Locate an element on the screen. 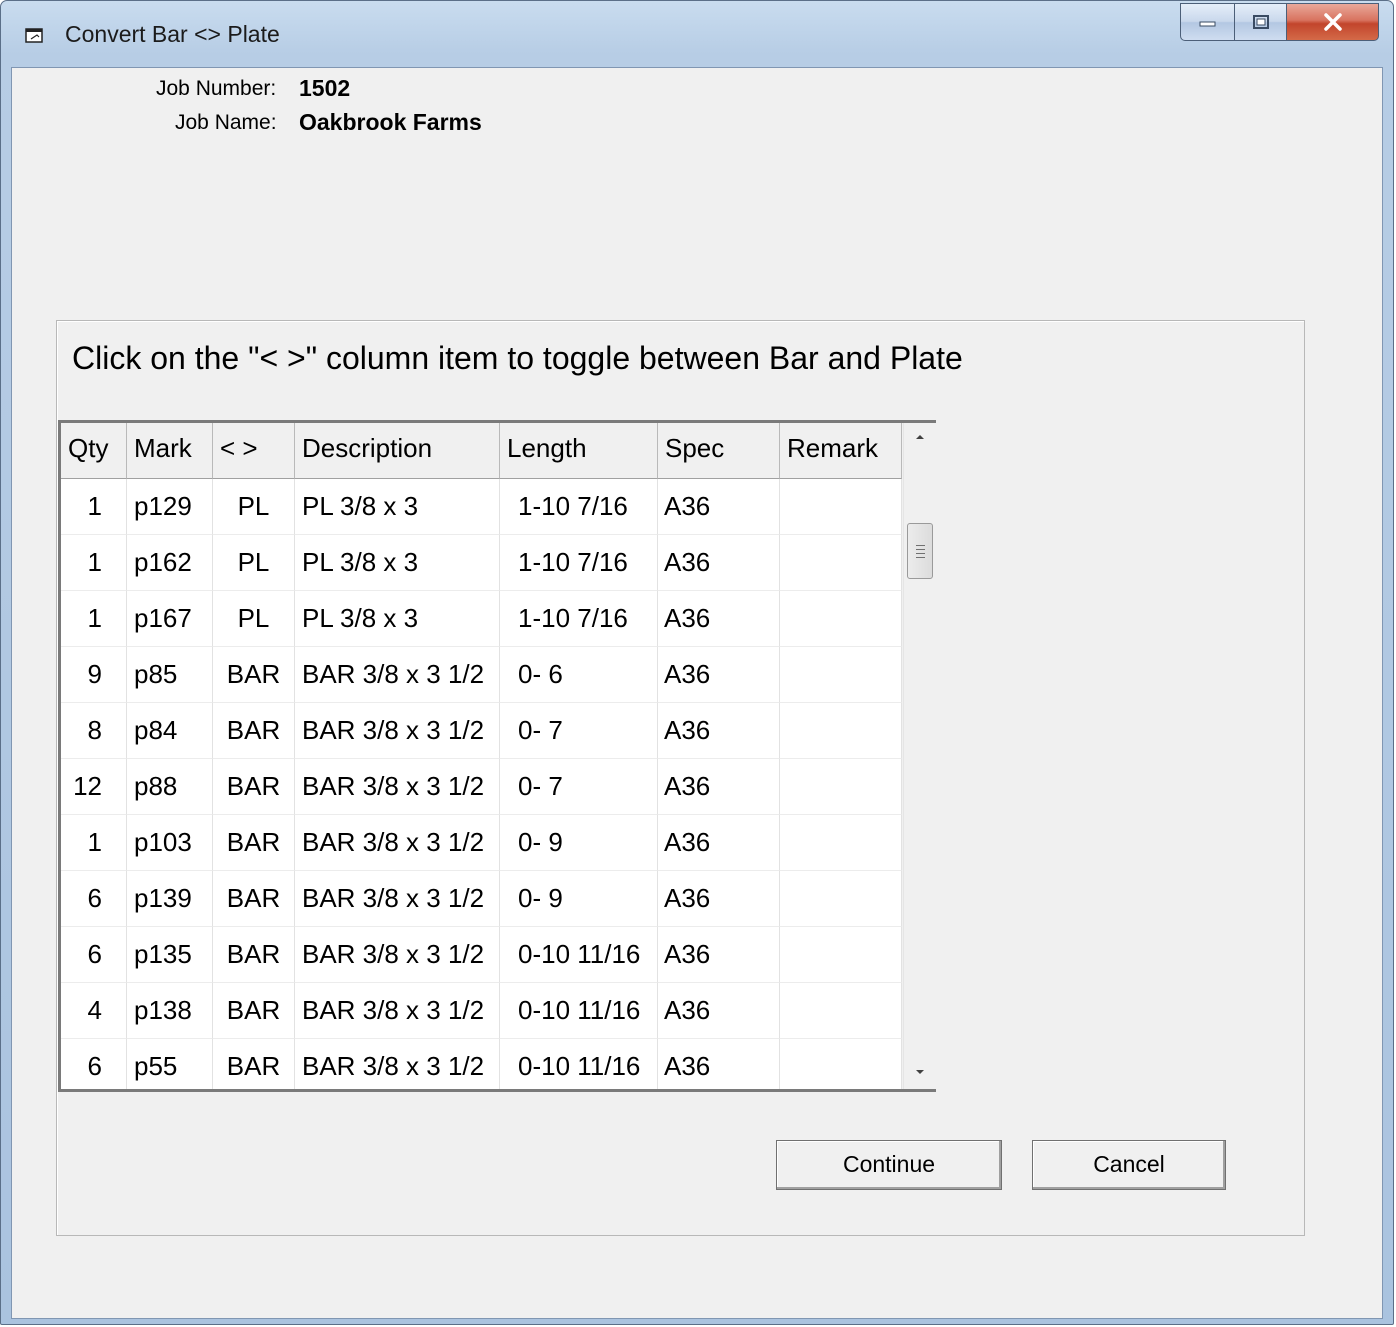 The image size is (1396, 1327). cell-mark: p135 is located at coordinates (170, 955).